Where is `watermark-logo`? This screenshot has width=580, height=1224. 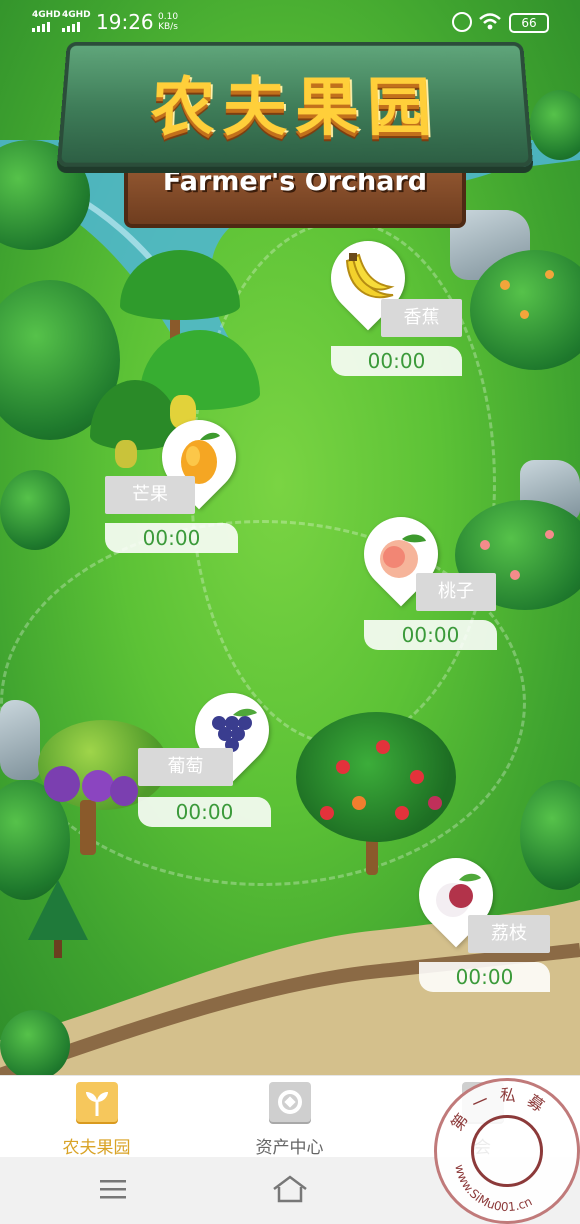
watermark-logo is located at coordinates (507, 1151).